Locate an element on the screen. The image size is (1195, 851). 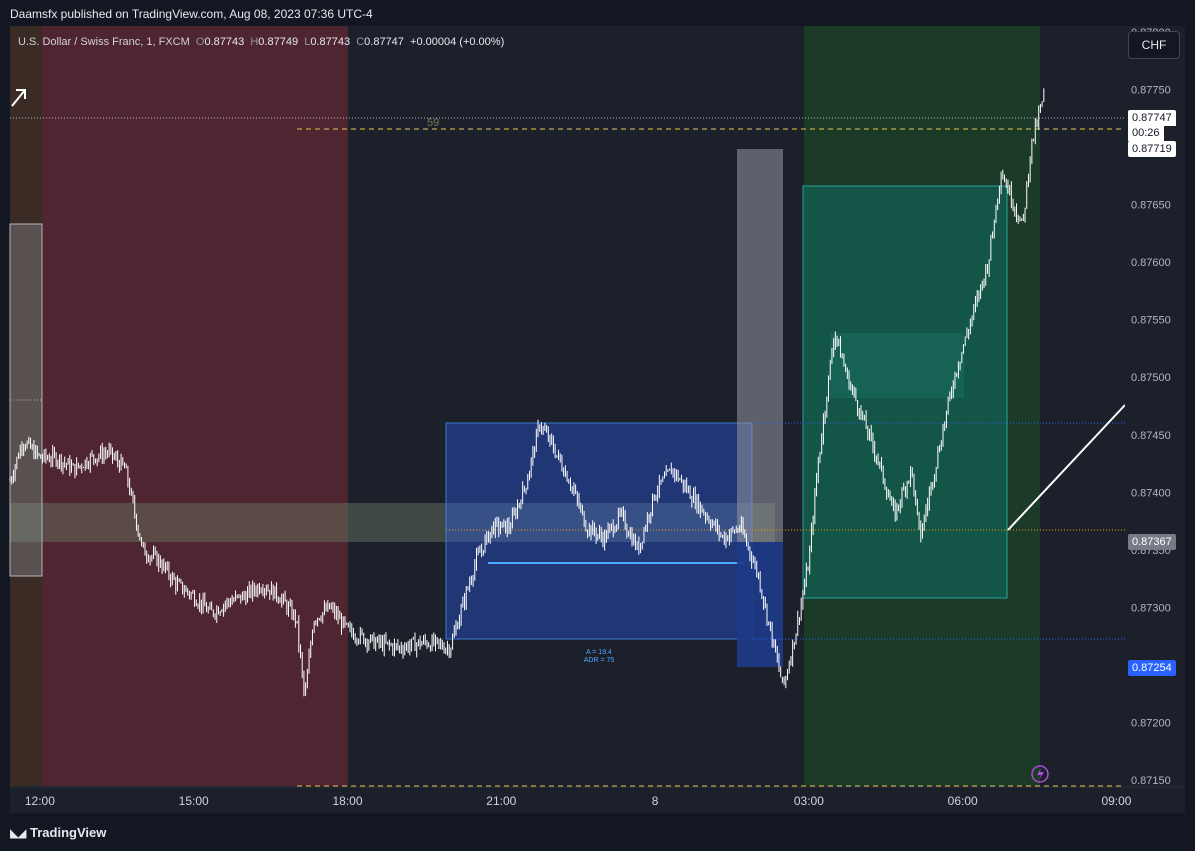
y-tick-label: 0.87600 is located at coordinates (1151, 263).